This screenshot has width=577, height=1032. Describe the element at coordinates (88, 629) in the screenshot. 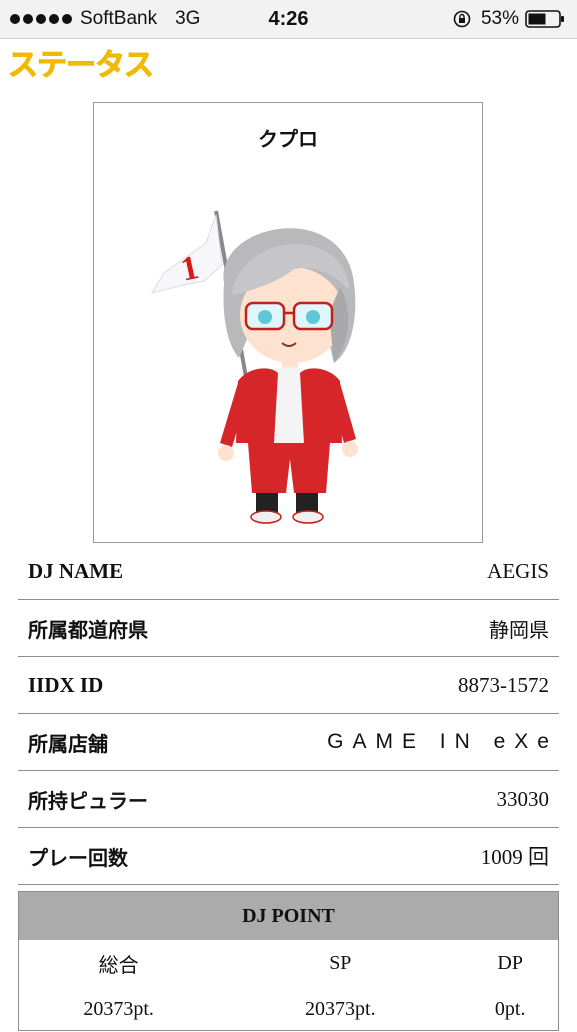

I see `info-label: 所属都道府県` at that location.